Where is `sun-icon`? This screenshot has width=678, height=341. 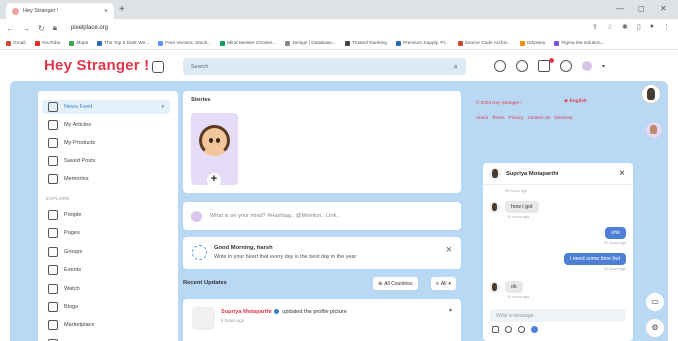
sun-icon is located at coordinates (199, 252).